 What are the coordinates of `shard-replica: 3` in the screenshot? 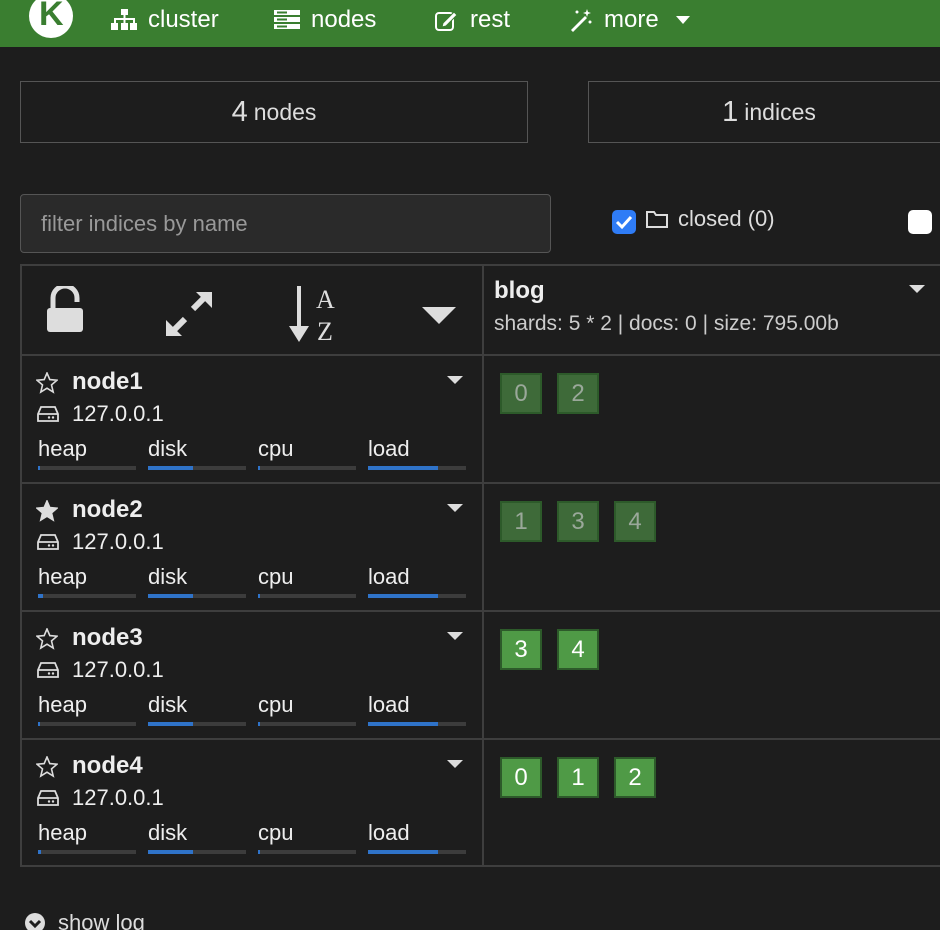 It's located at (578, 521).